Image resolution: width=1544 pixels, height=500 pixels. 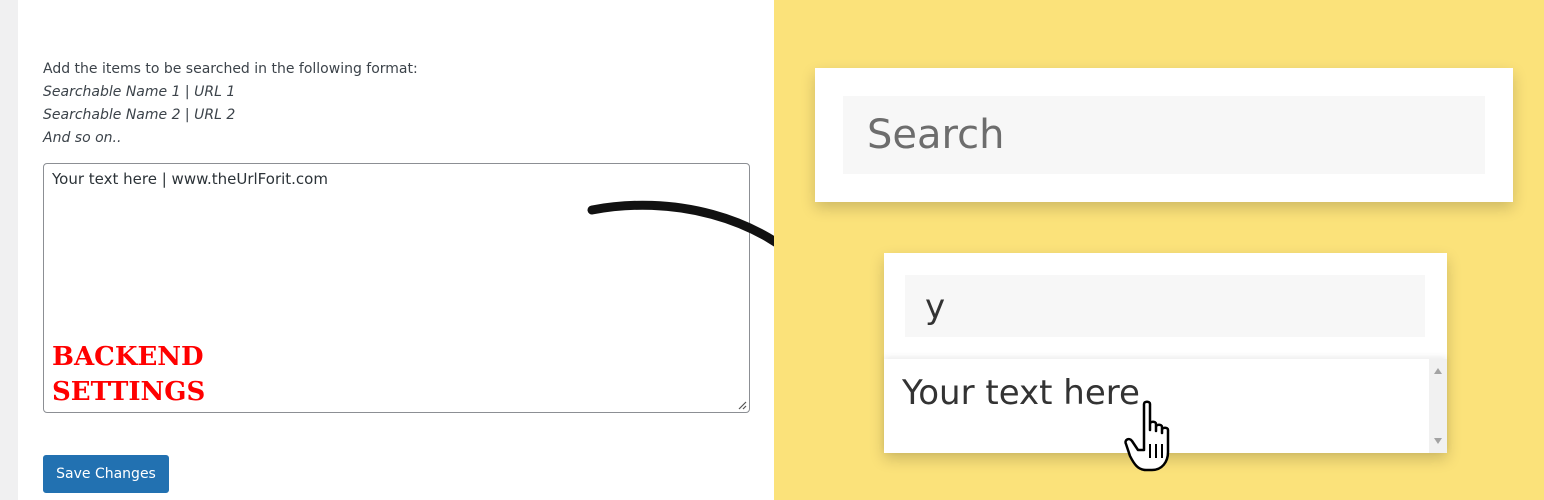 I want to click on dropdown-scrollbar, so click(x=1438, y=406).